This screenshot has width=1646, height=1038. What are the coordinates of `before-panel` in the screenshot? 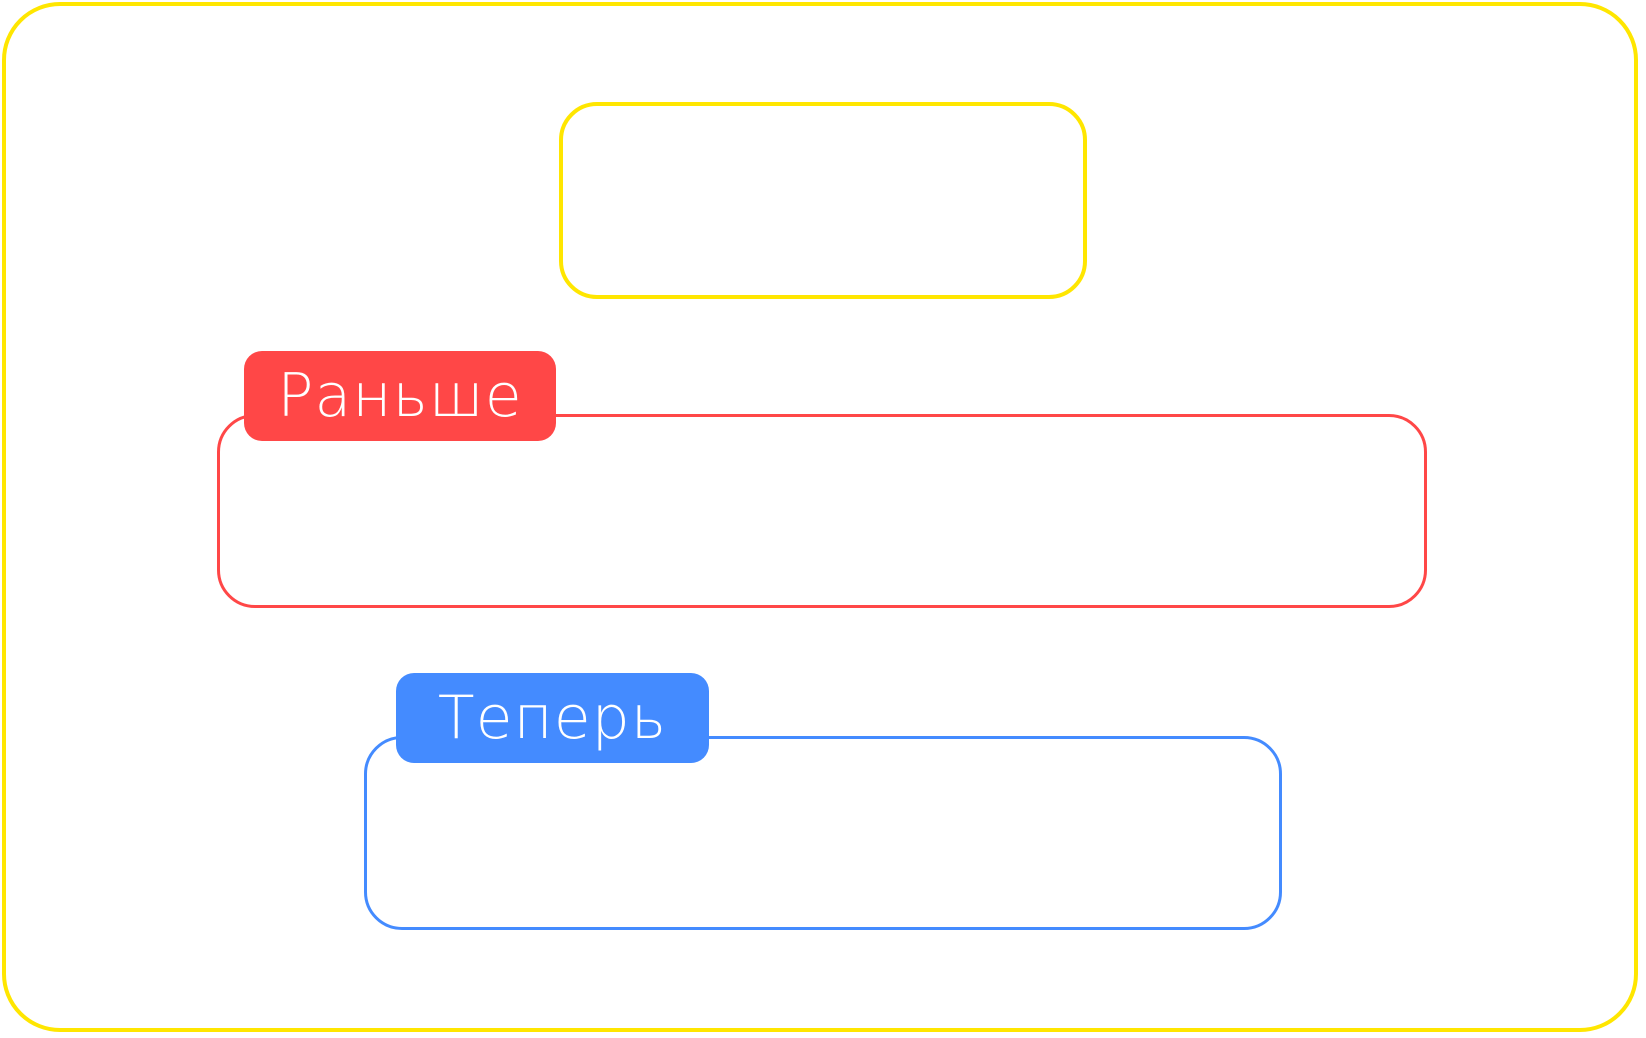 It's located at (822, 511).